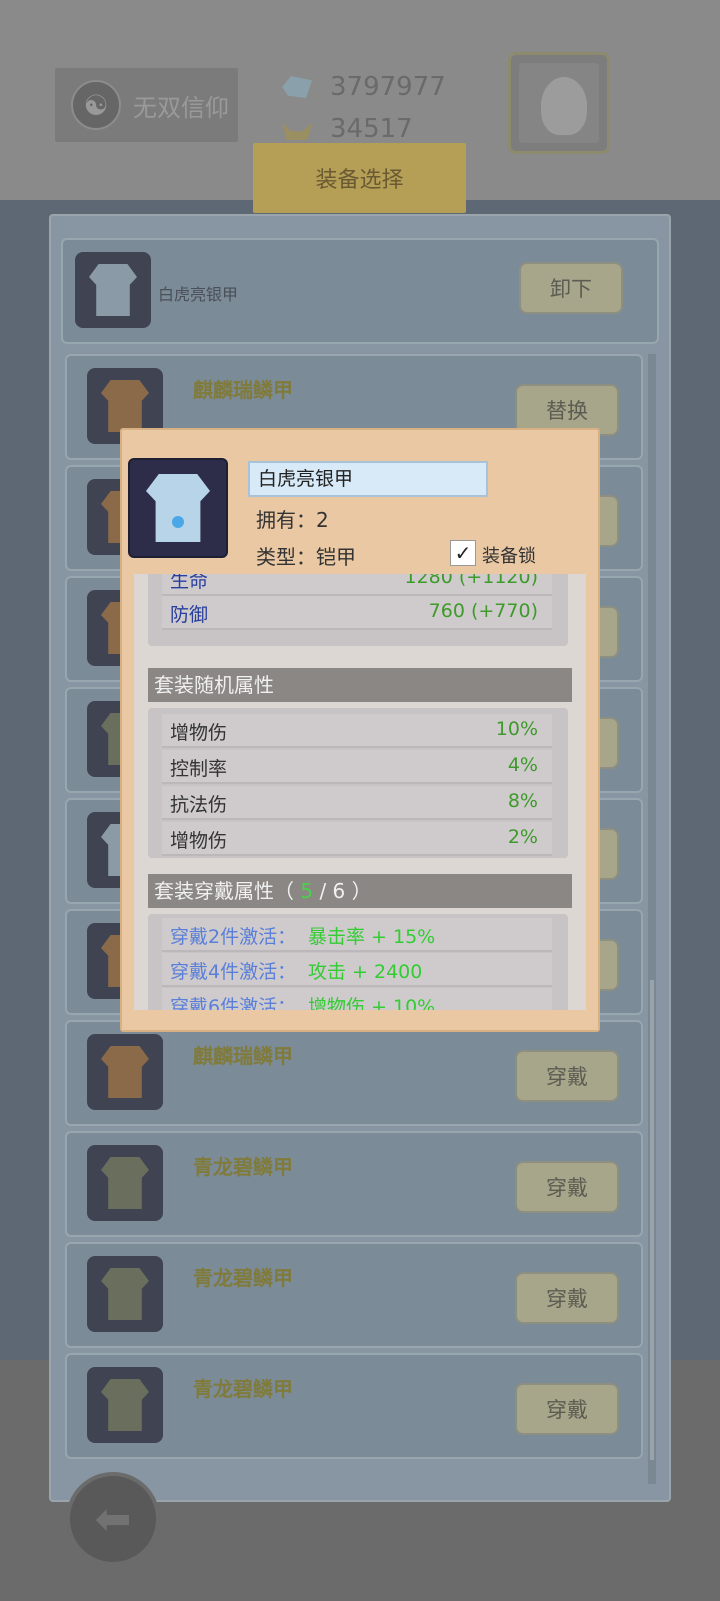  Describe the element at coordinates (357, 839) in the screenshot. I see `stat-row: 增物伤 2%` at that location.